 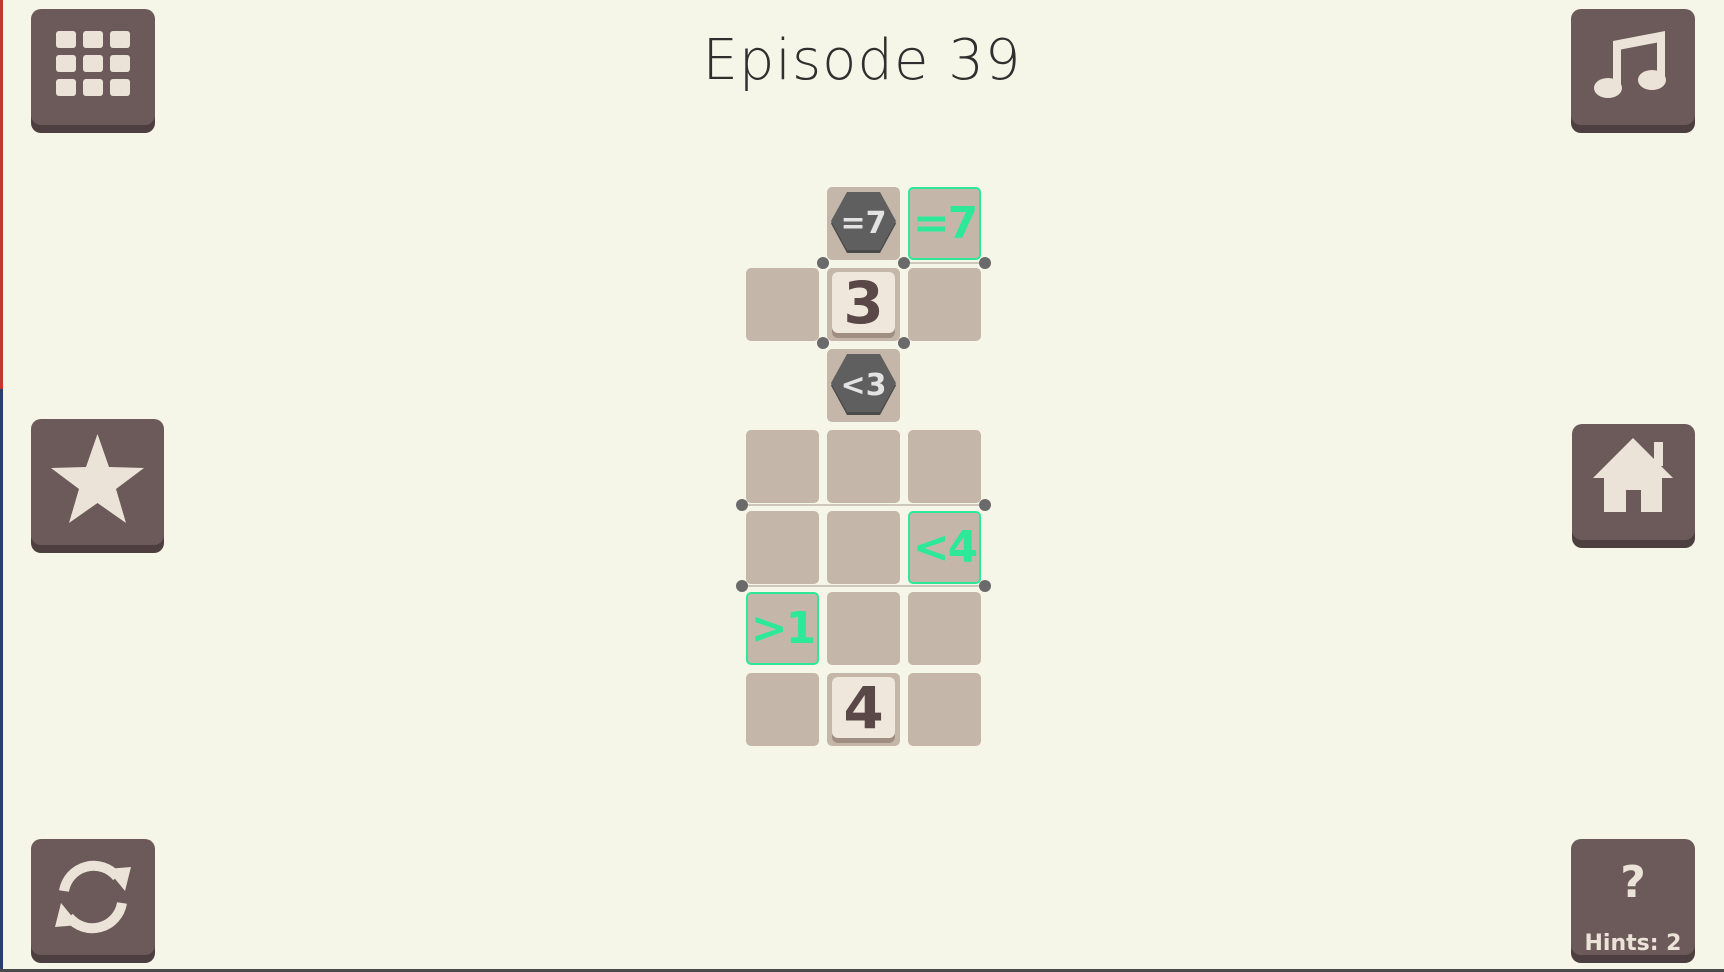 I want to click on music-toggle-button, so click(x=1633, y=67).